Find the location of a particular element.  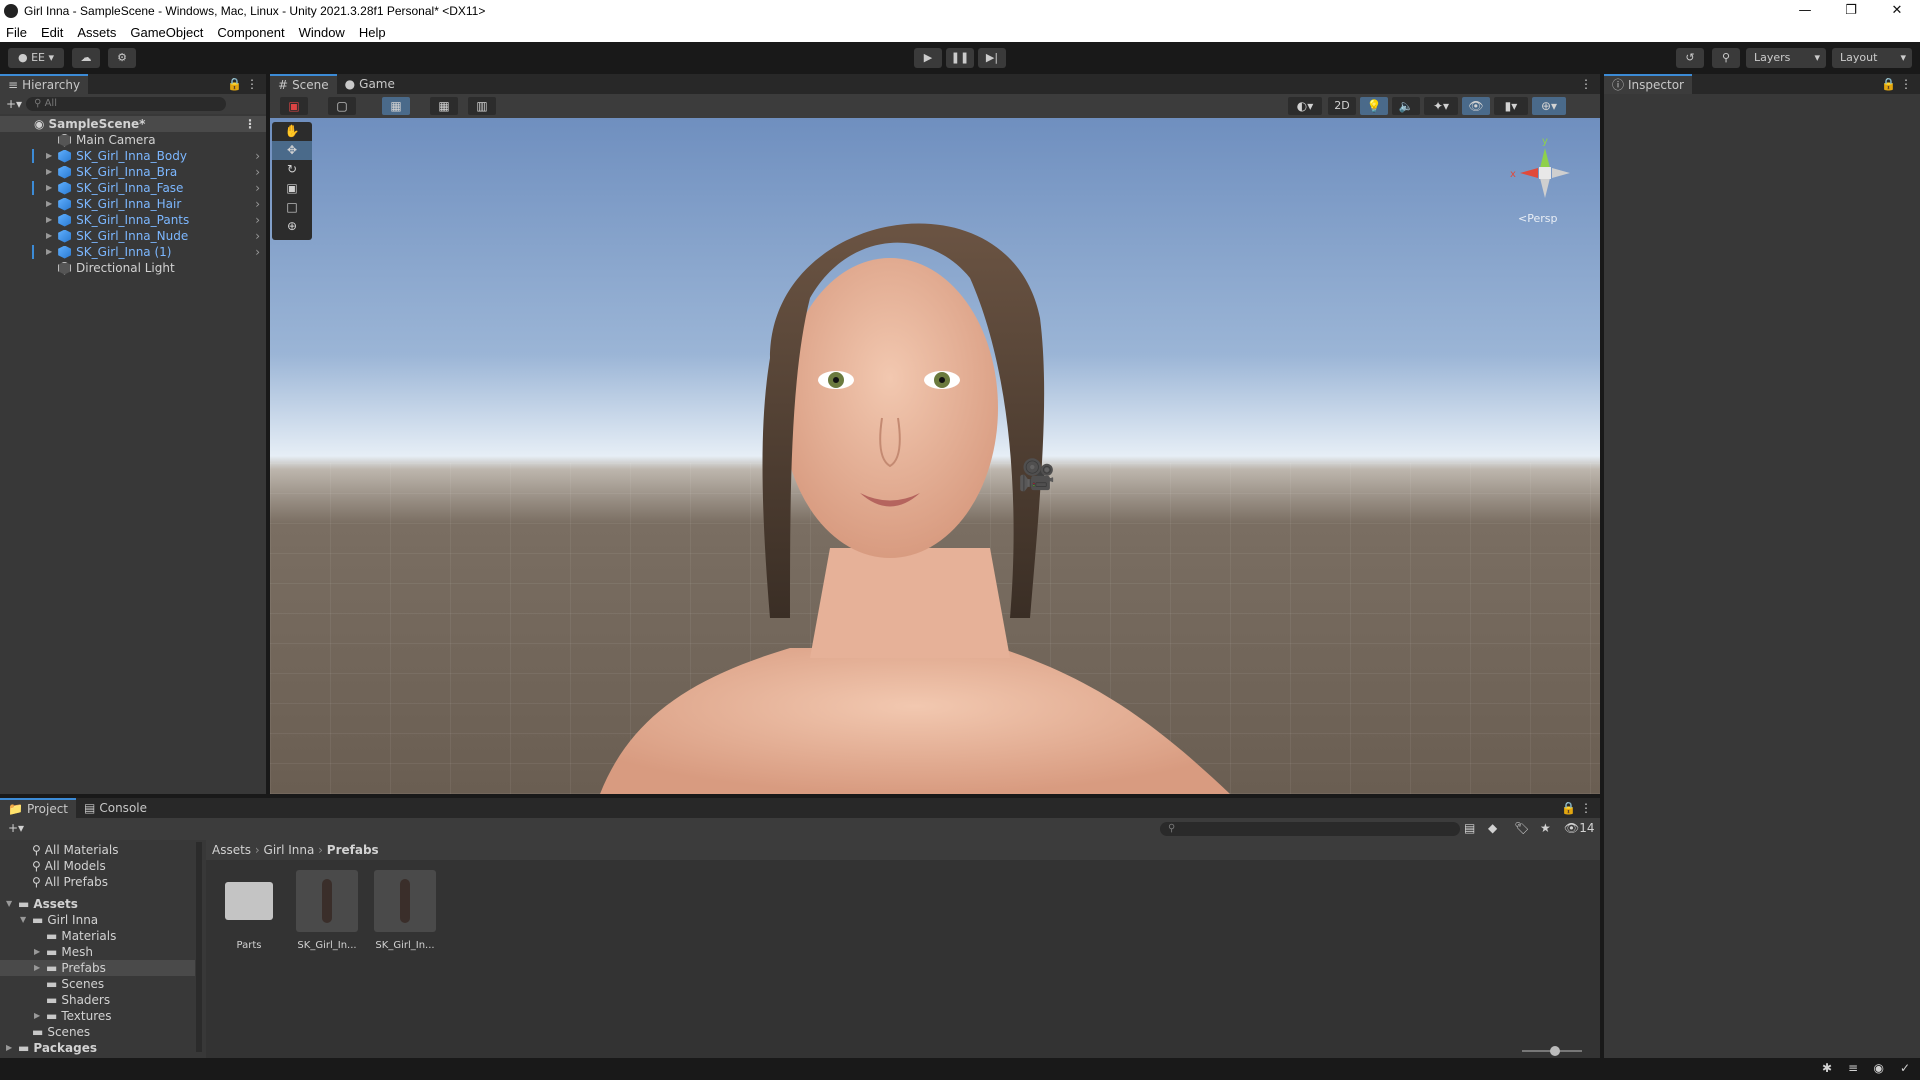

layers-dropdown: Layers ▾ is located at coordinates (1786, 58).